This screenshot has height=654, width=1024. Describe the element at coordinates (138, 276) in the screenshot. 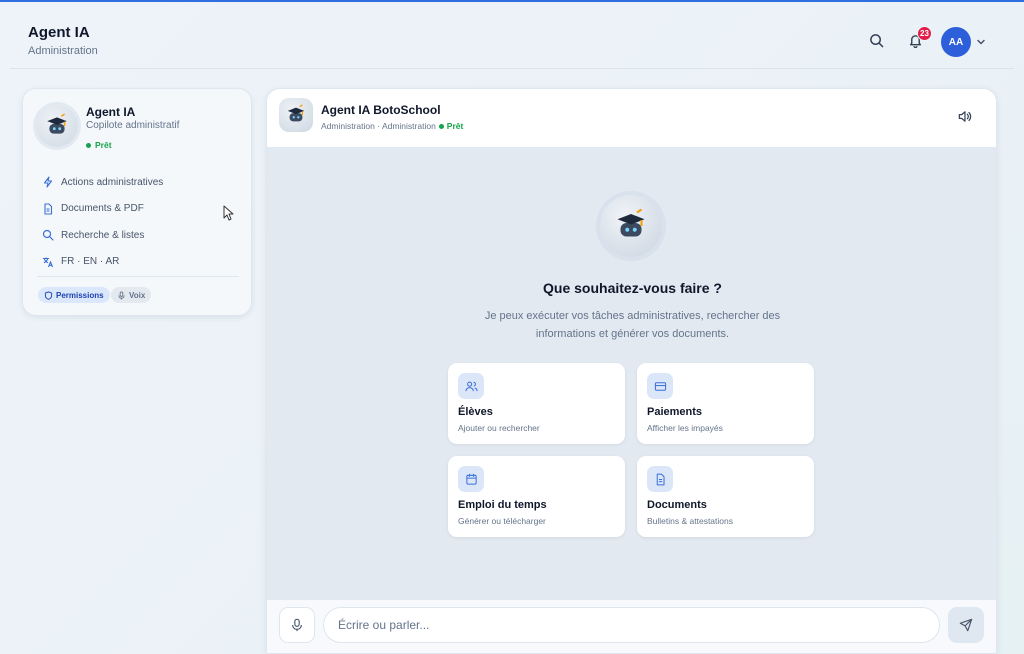

I see `sidebar-divider` at that location.